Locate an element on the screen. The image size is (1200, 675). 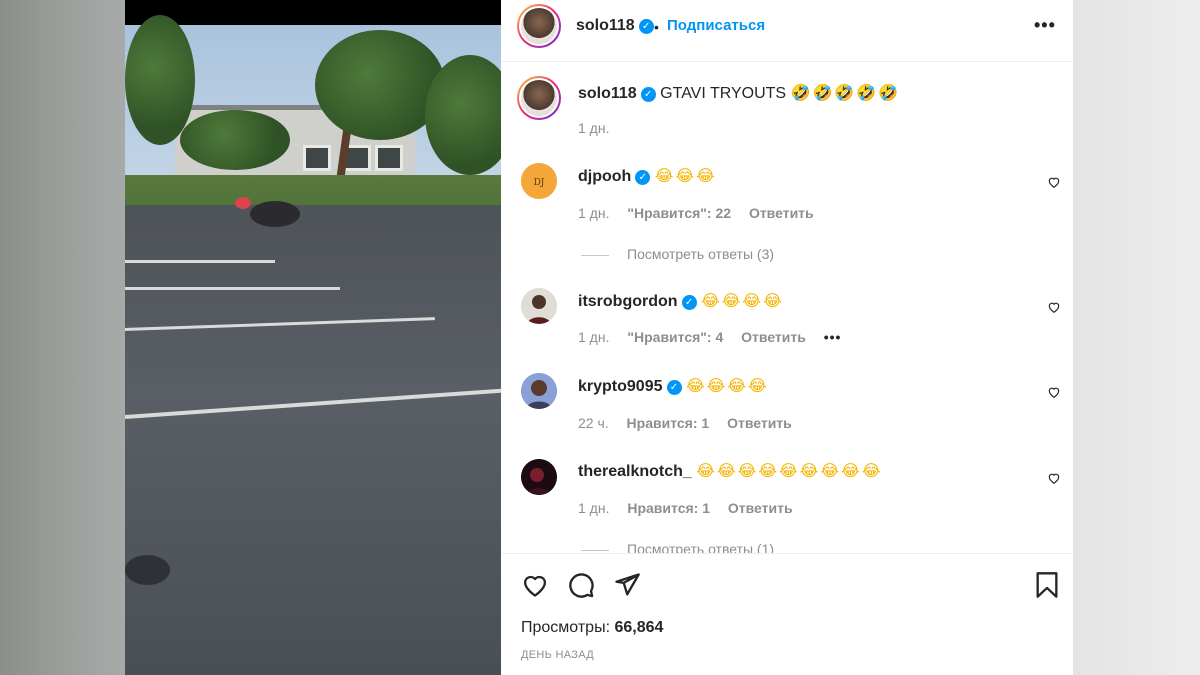
author-avatar is located at coordinates (539, 26).